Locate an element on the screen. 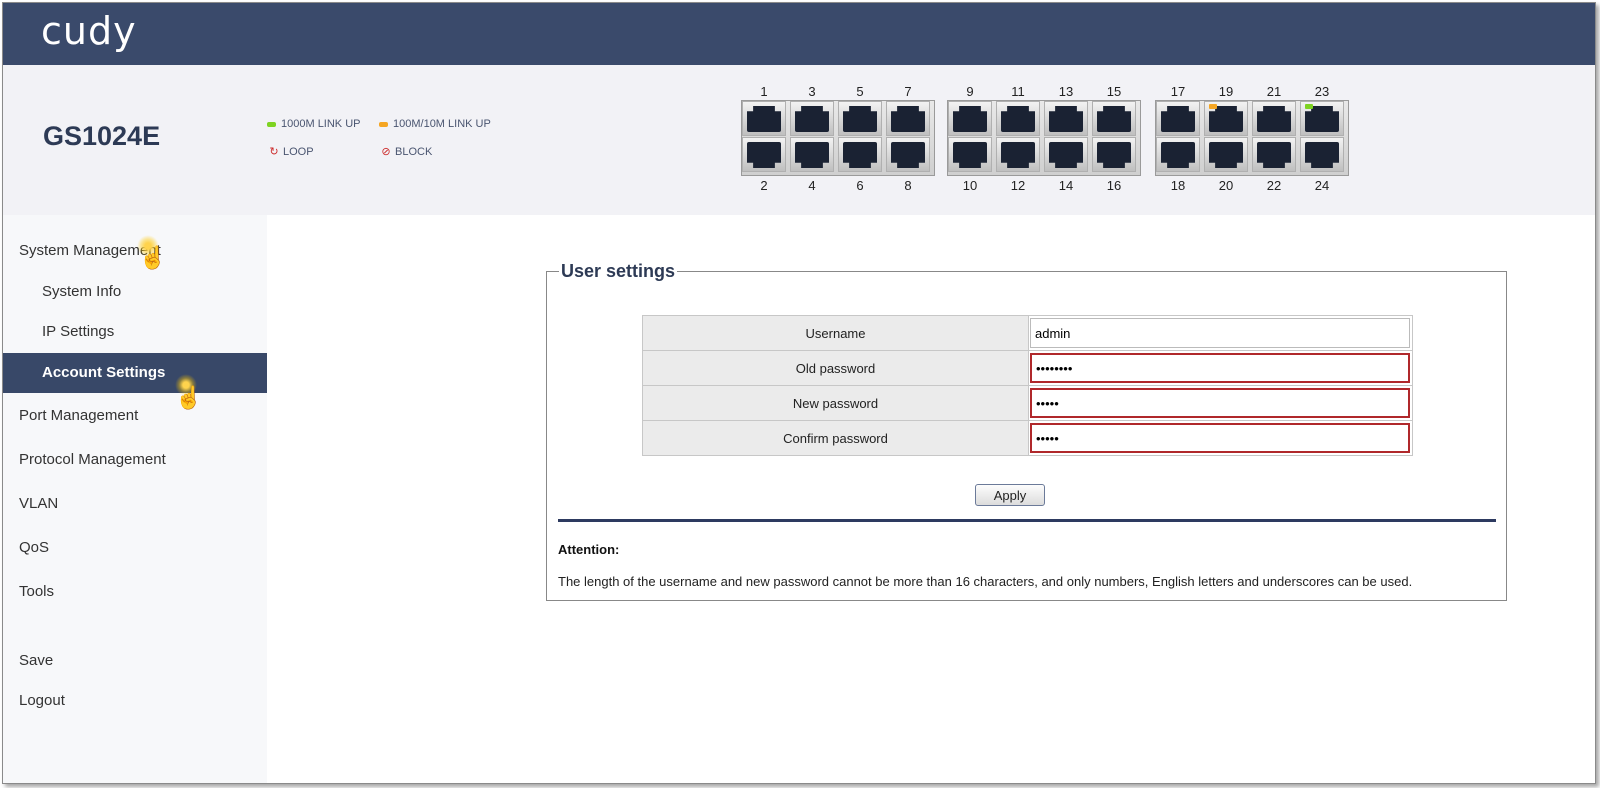 The image size is (1600, 788). nav-logout: Logout is located at coordinates (42, 700).